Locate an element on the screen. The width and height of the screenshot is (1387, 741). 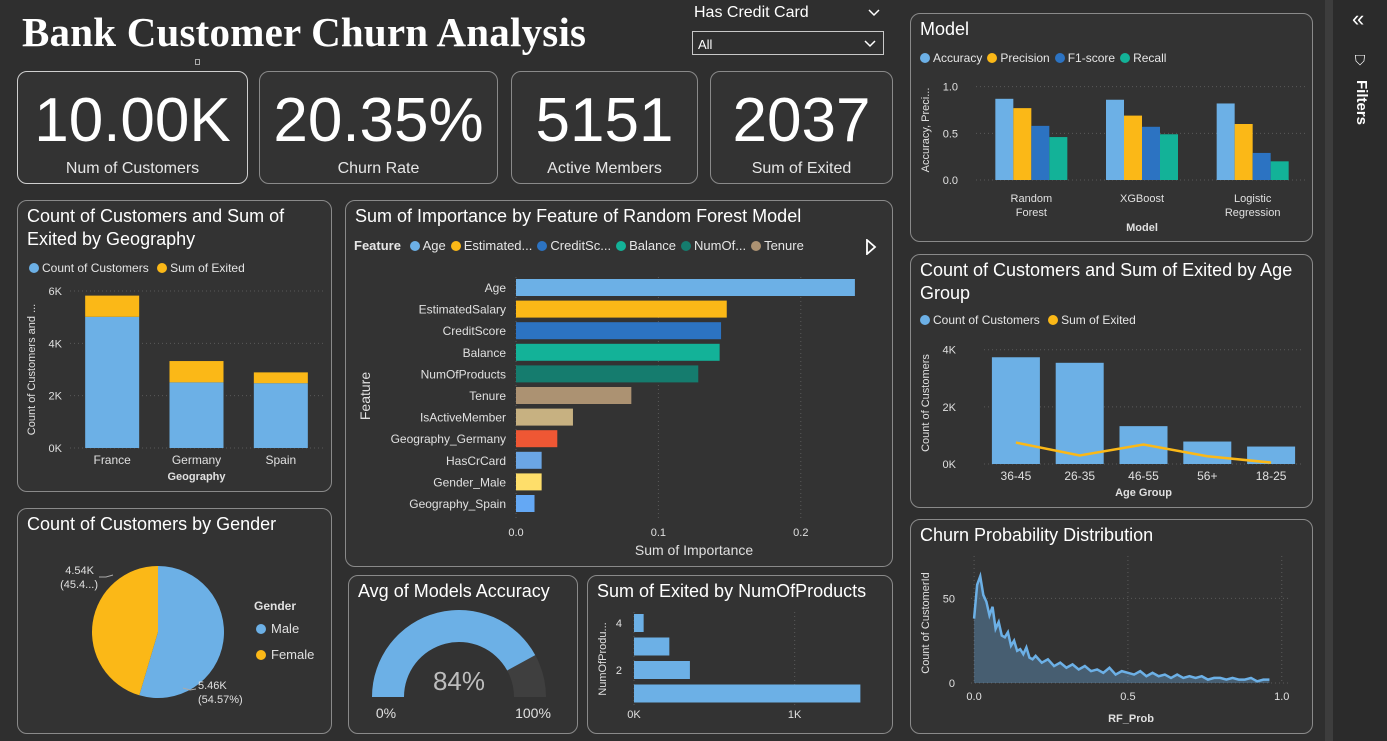
x-tick-label: 0.1 is located at coordinates (658, 533).